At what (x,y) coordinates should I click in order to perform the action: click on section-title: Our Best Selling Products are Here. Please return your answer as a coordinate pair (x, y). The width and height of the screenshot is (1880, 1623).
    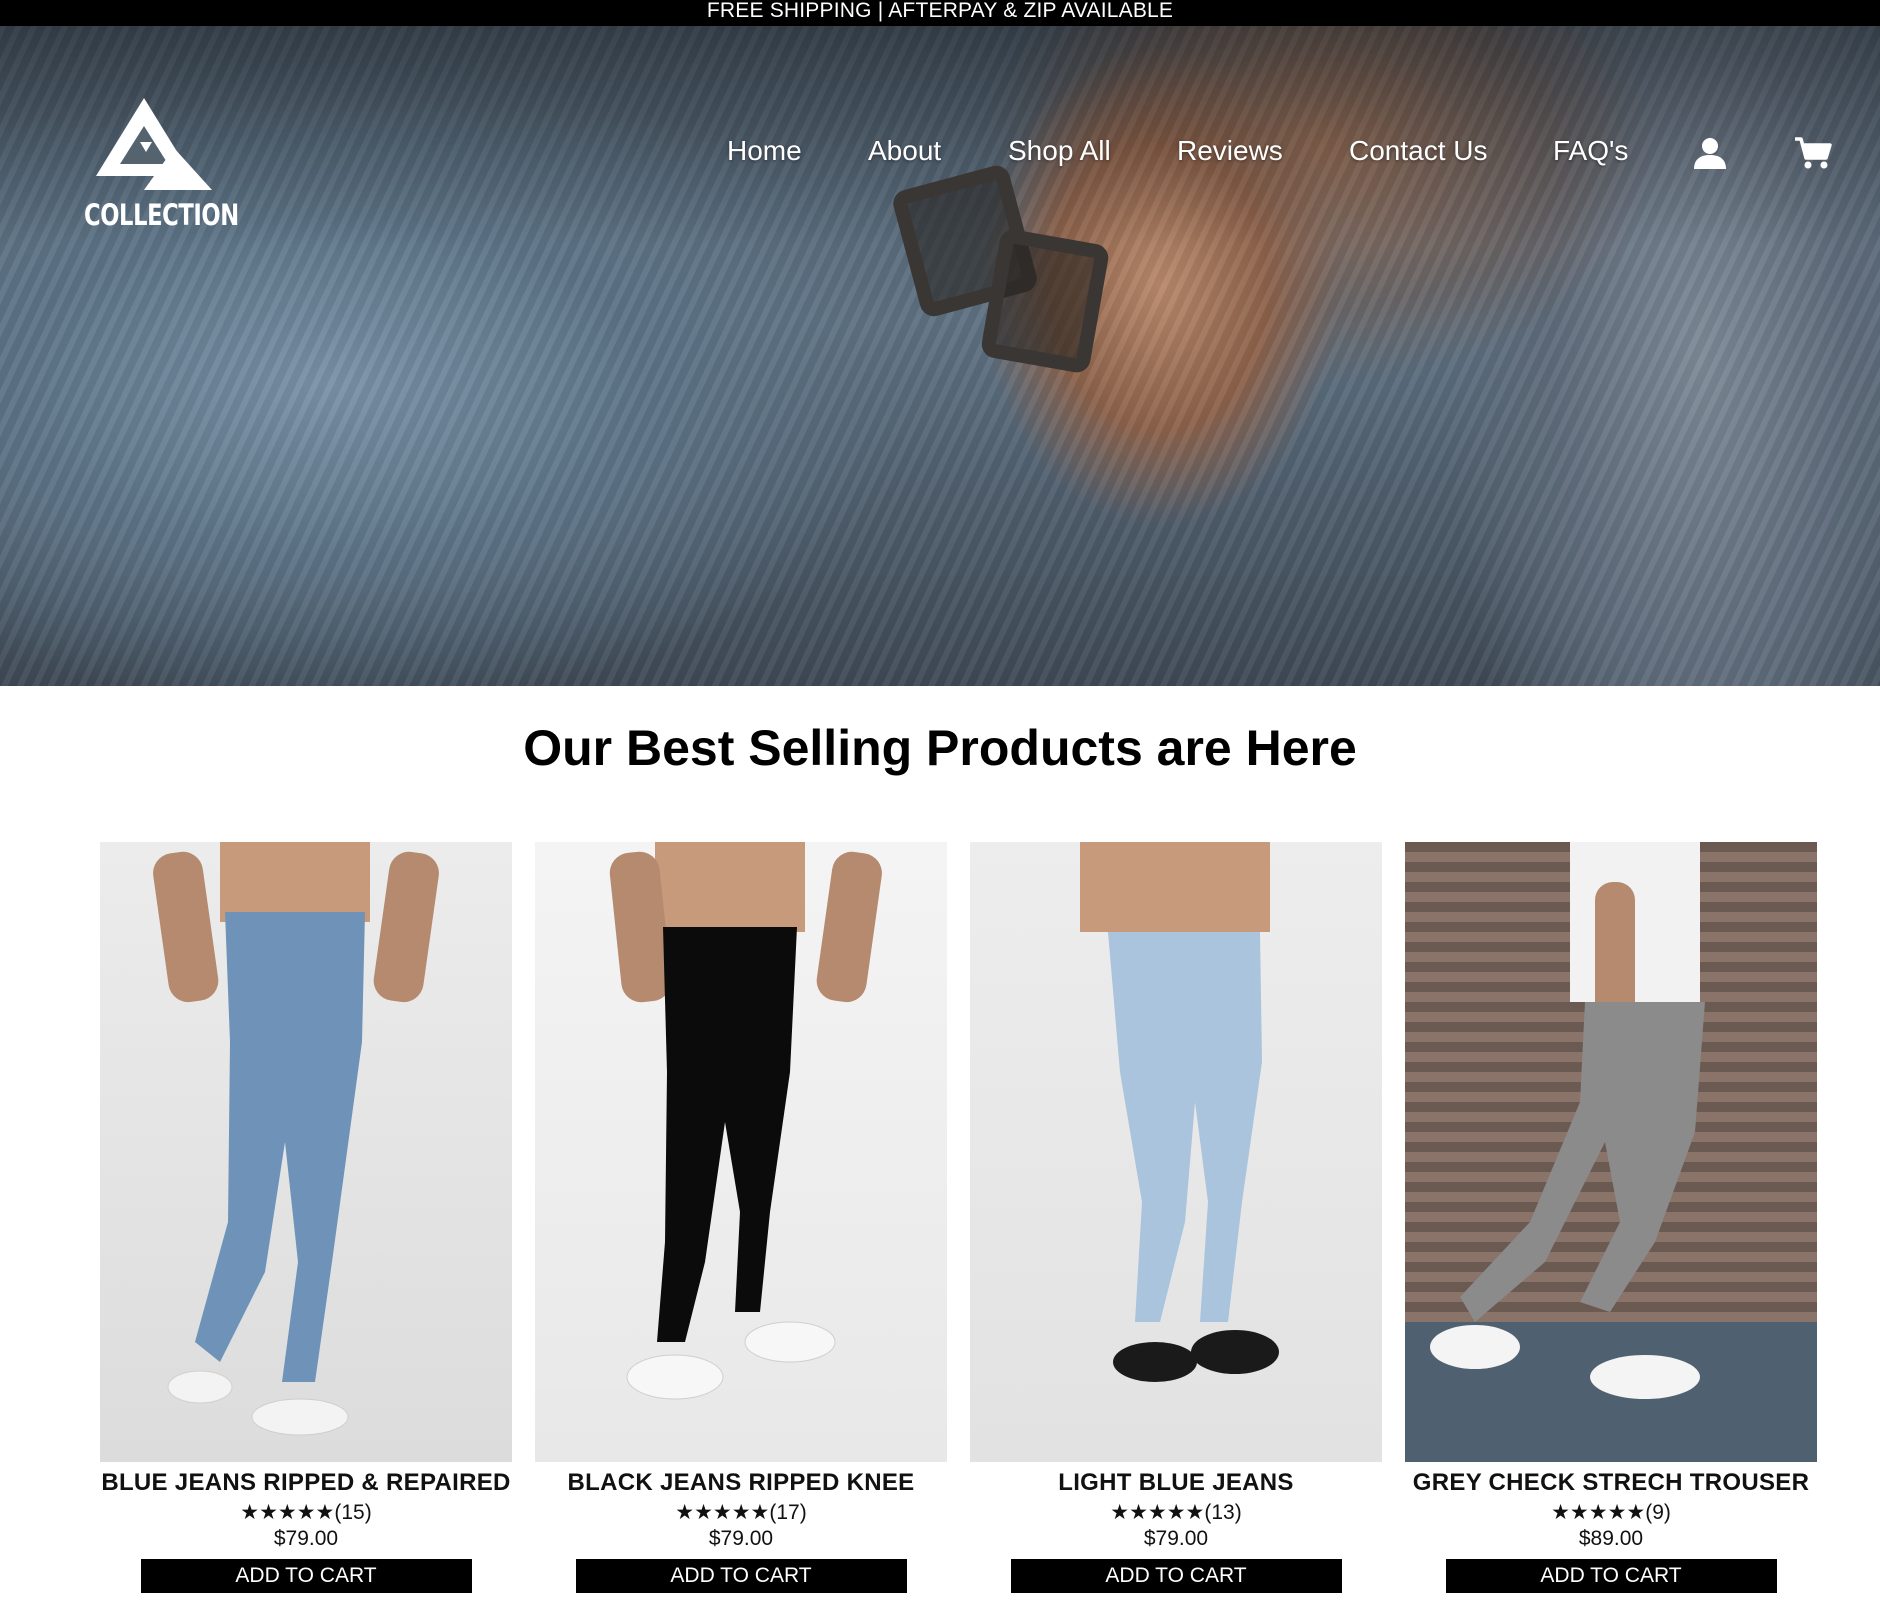
    Looking at the image, I should click on (940, 748).